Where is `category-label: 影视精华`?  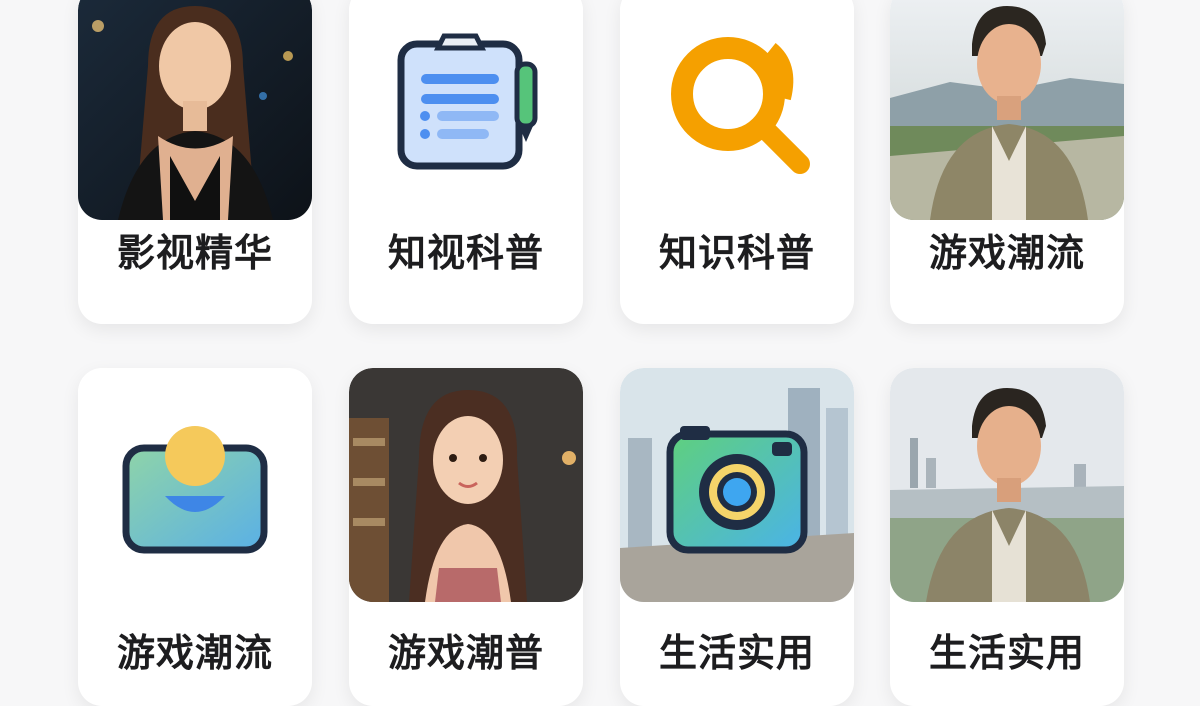
category-label: 影视精华 is located at coordinates (194, 252).